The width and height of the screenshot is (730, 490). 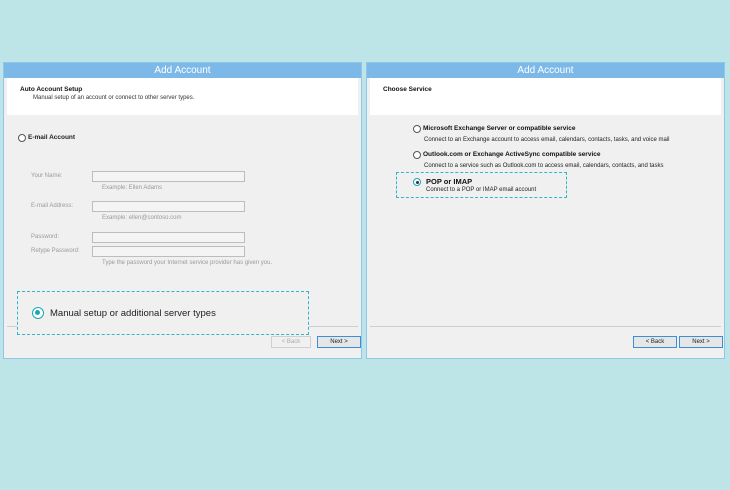 I want to click on email-account-radio, so click(x=22, y=137).